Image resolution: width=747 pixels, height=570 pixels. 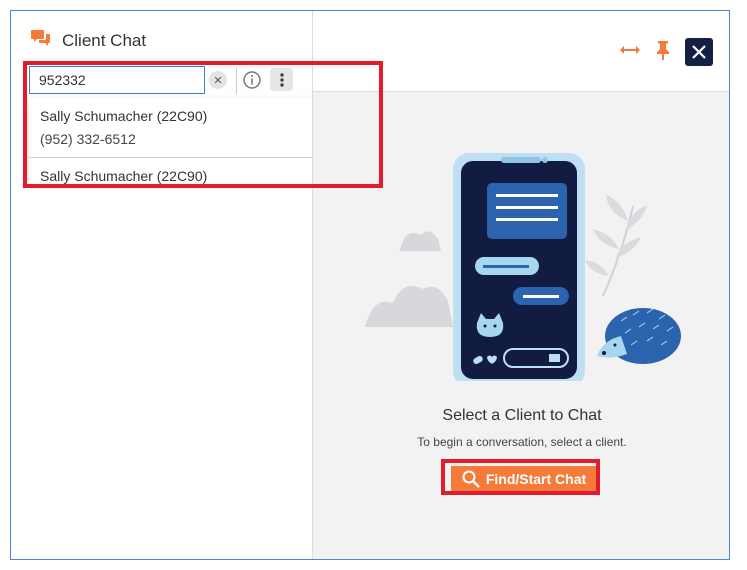 I want to click on panel-title: Client Chat, so click(x=104, y=40).